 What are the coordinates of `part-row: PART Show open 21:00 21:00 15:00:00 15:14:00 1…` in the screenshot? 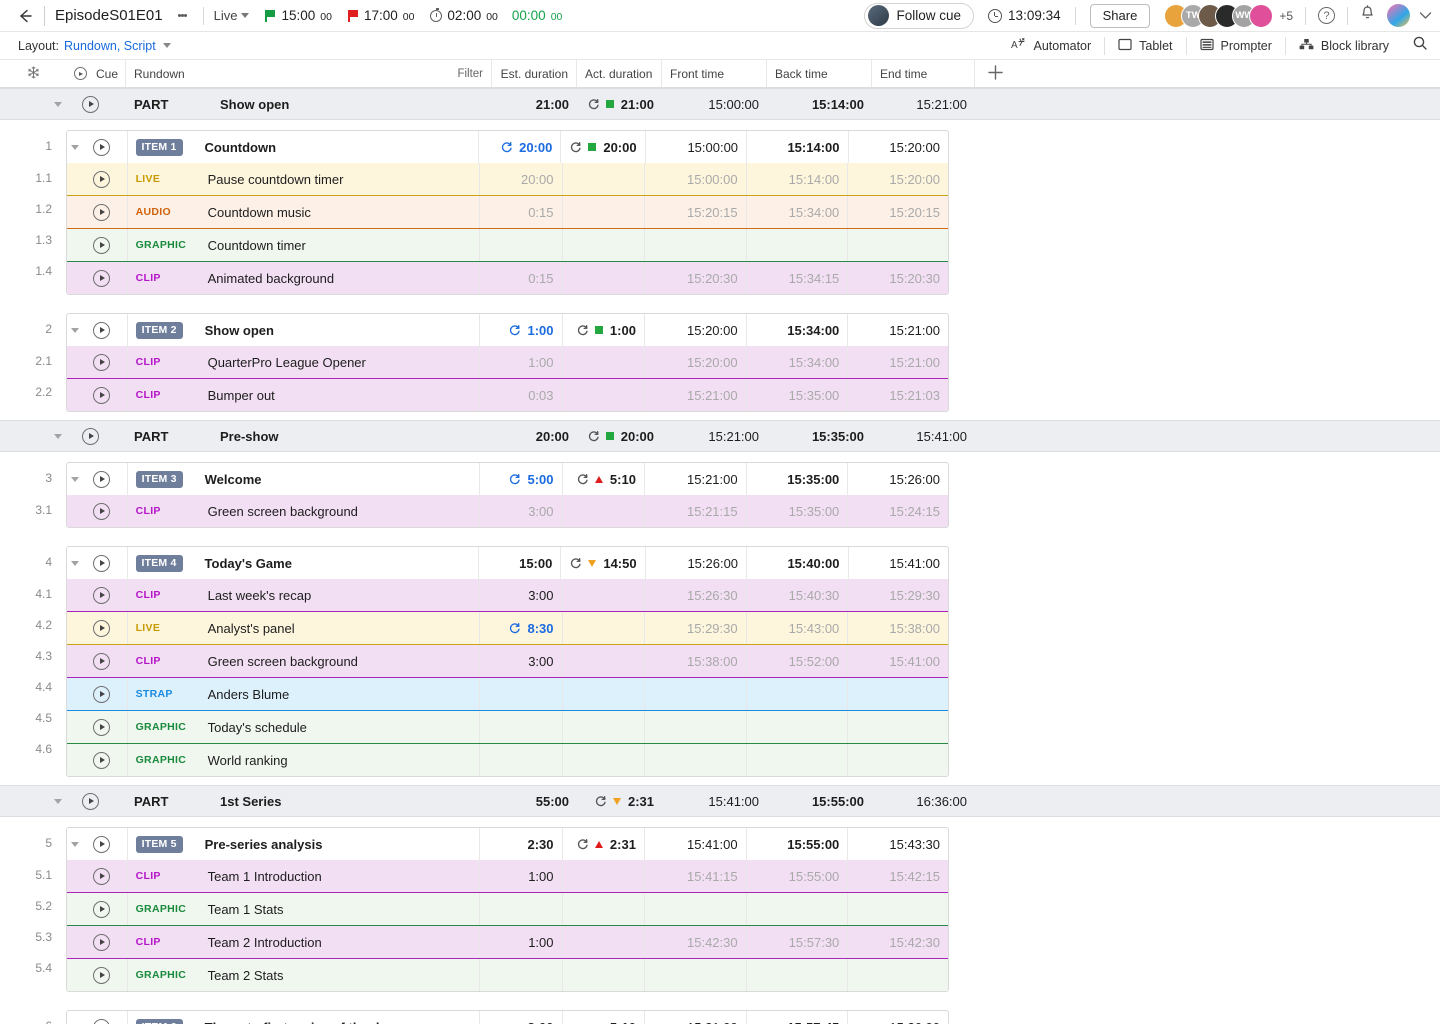 It's located at (720, 104).